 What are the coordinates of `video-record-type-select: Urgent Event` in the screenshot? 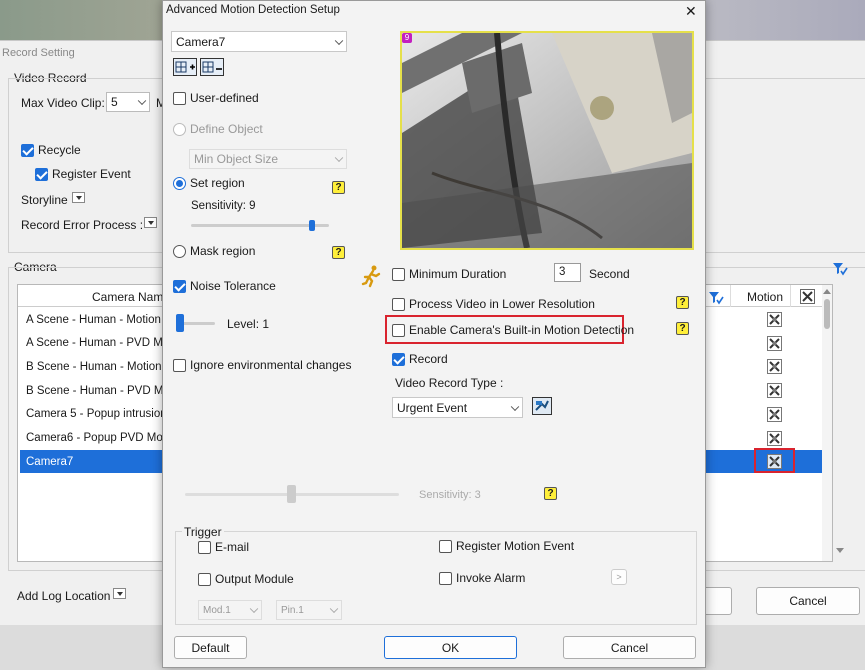 It's located at (457, 407).